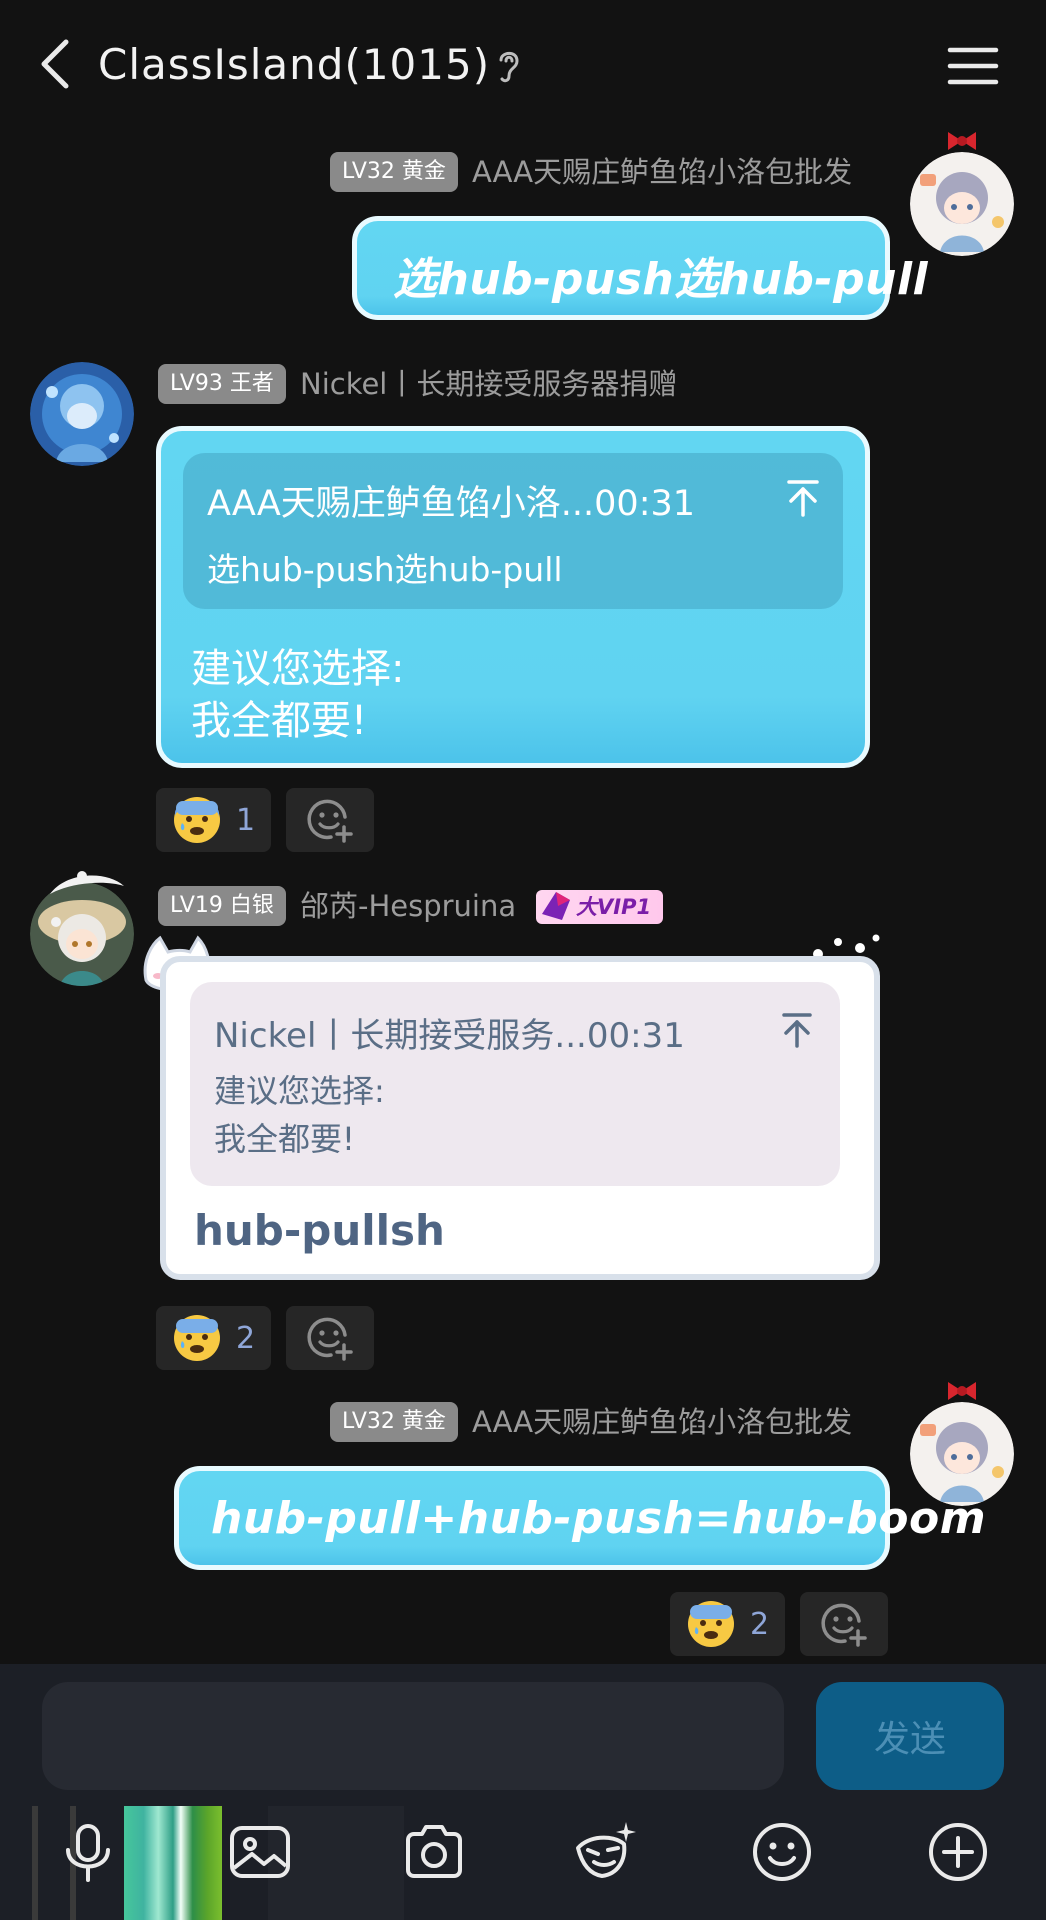 The image size is (1046, 1920). Describe the element at coordinates (222, 906) in the screenshot. I see `level-badge: LV19 白银` at that location.